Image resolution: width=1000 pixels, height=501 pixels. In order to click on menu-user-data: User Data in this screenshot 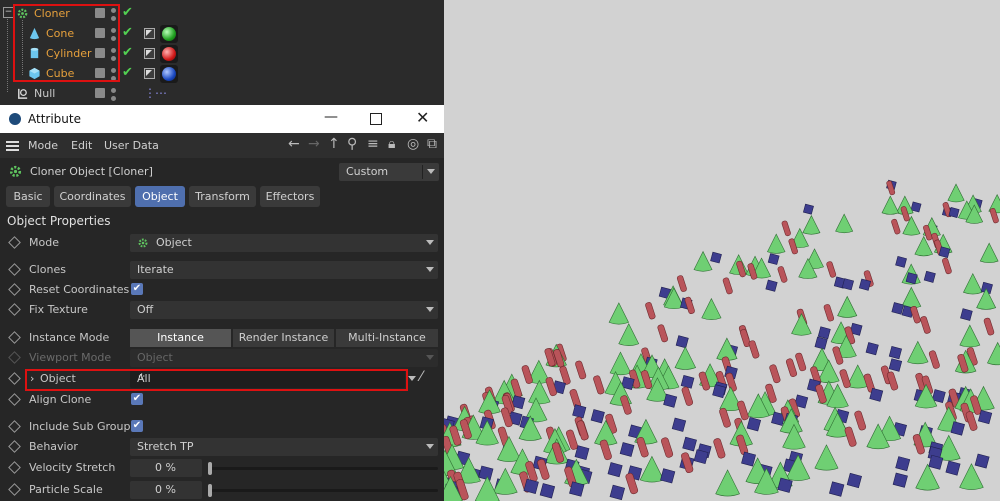, I will do `click(131, 145)`.